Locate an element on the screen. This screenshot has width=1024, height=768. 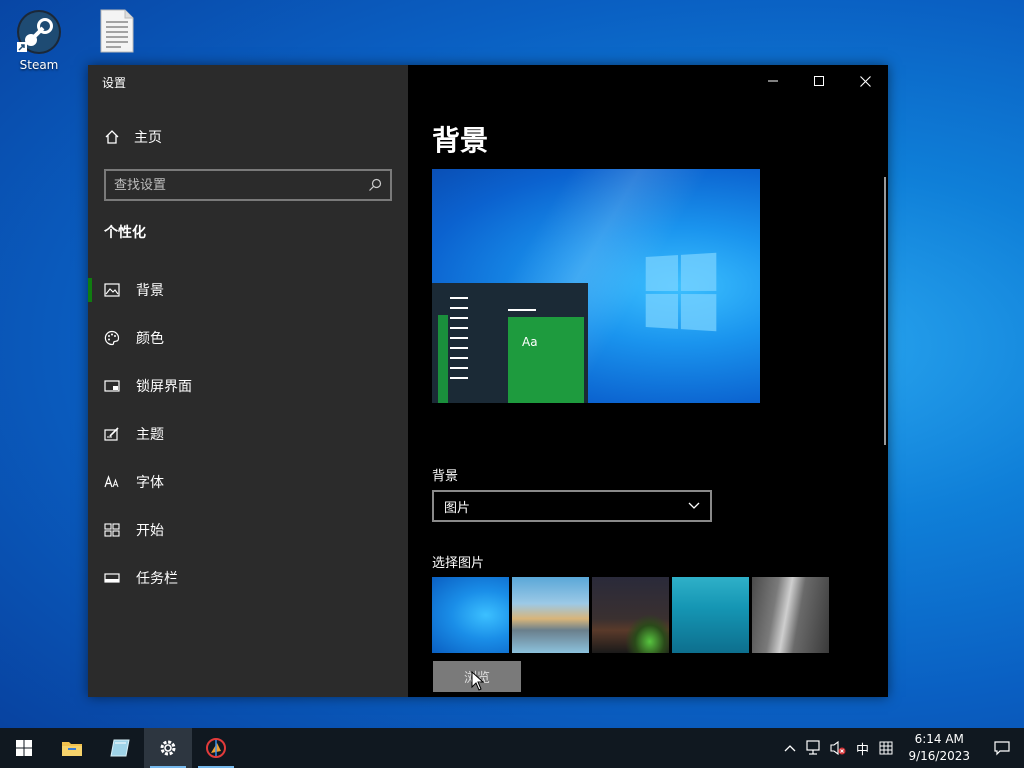
start-menu-preview: Aa is located at coordinates (510, 343).